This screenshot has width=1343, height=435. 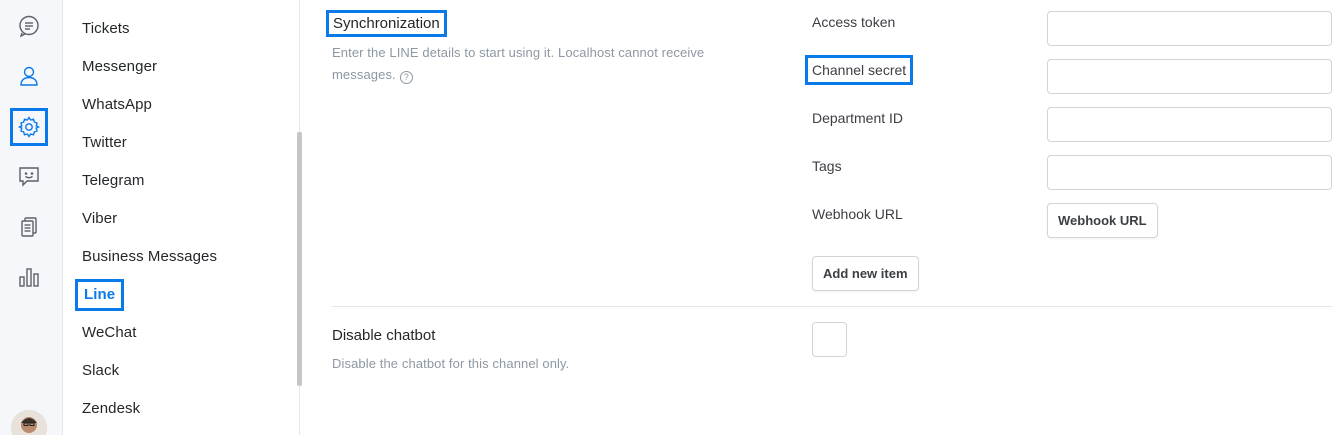 What do you see at coordinates (29, 227) in the screenshot?
I see `documents-icon` at bounding box center [29, 227].